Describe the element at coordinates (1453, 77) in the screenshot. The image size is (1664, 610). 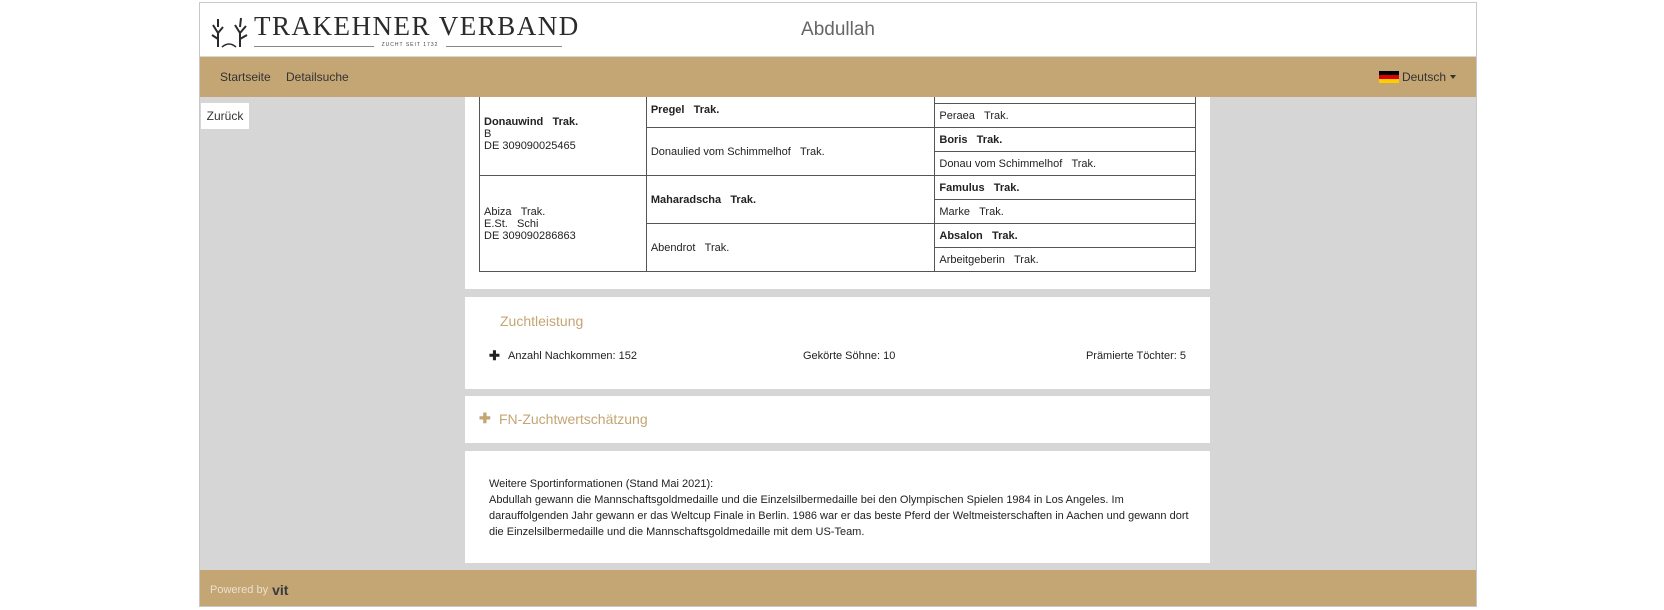
I see `chevron-down-icon` at that location.